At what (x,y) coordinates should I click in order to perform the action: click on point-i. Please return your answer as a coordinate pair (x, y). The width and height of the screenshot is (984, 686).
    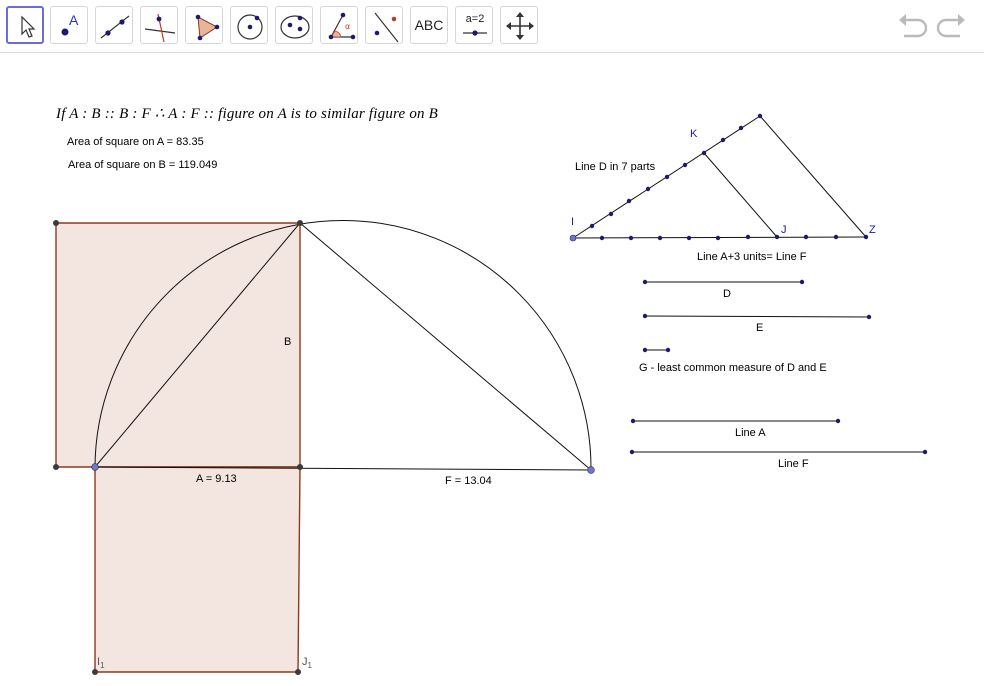
    Looking at the image, I should click on (573, 238).